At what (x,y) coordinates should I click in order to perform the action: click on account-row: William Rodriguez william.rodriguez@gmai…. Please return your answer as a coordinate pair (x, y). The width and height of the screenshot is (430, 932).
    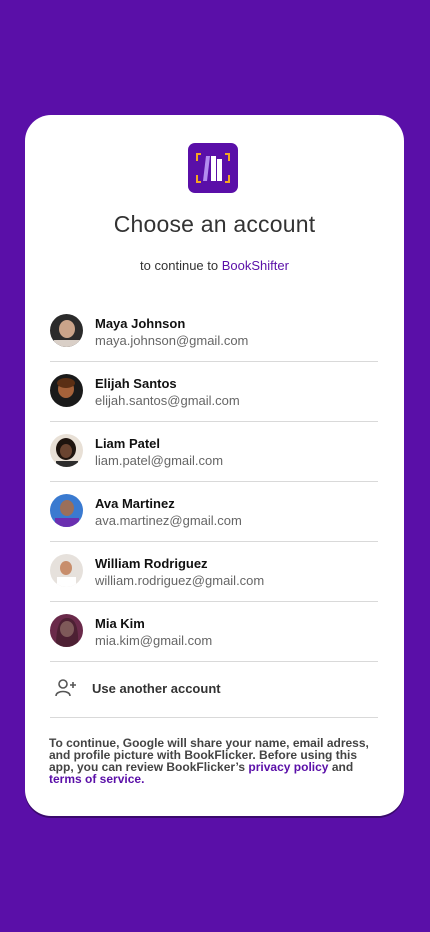
    Looking at the image, I should click on (214, 572).